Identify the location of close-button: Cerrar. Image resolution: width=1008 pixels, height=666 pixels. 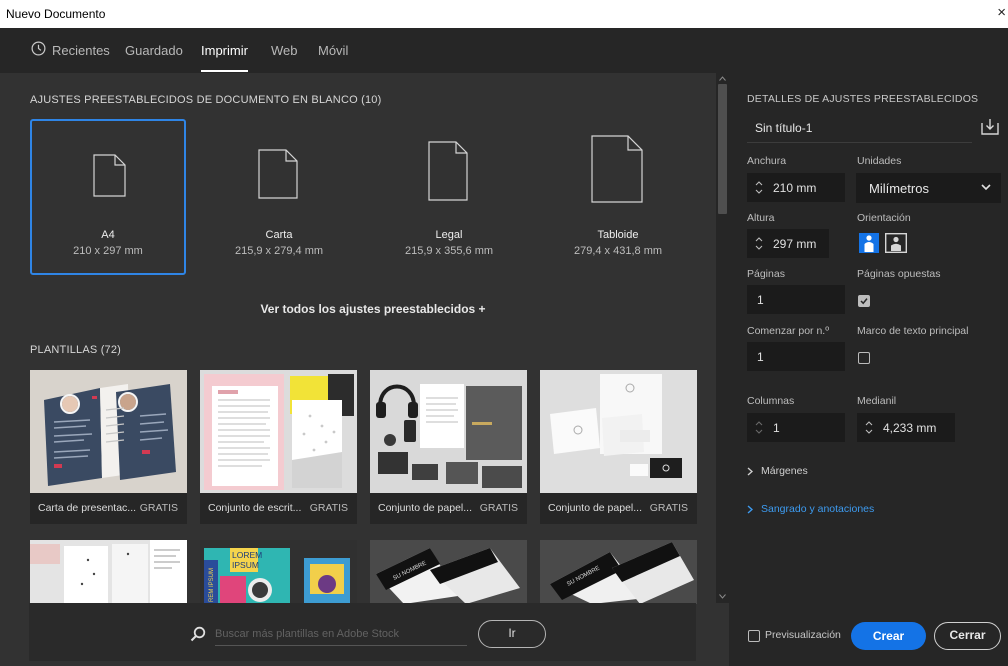
(967, 636).